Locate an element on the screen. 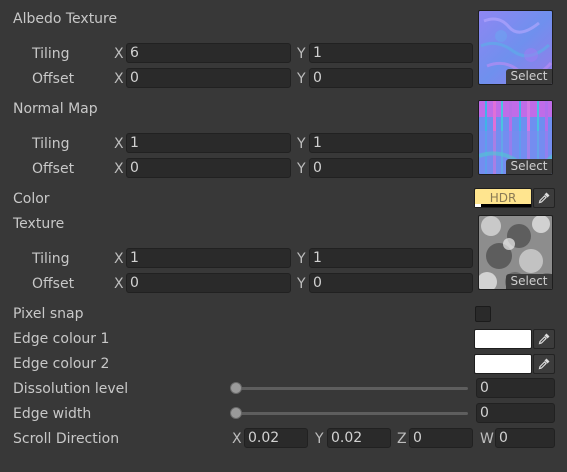  scroll-x-field: 0.02 is located at coordinates (276, 438).